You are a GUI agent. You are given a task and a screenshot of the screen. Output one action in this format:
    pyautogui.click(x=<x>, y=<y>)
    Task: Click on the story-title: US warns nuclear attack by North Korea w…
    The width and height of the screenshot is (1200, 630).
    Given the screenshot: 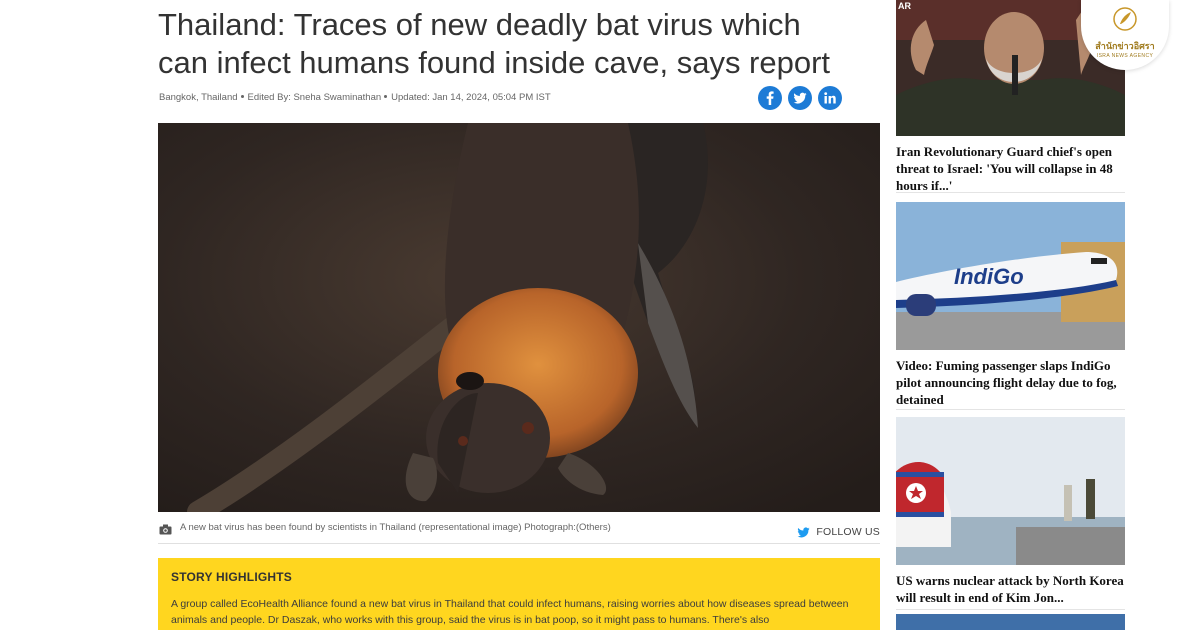 What is the action you would take?
    pyautogui.click(x=1010, y=589)
    